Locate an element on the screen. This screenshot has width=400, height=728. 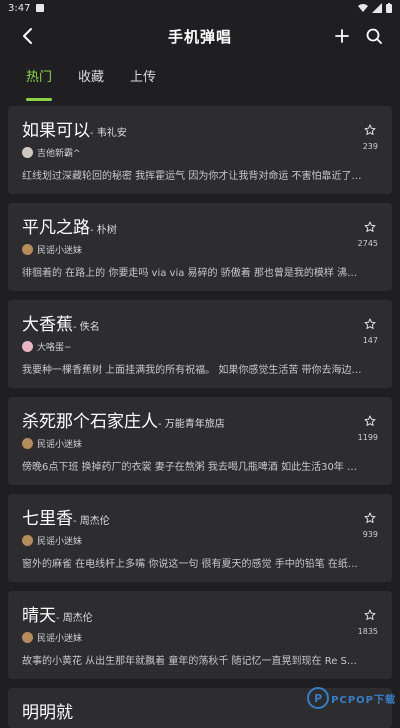
song-artist: - 佚名 is located at coordinates (86, 327).